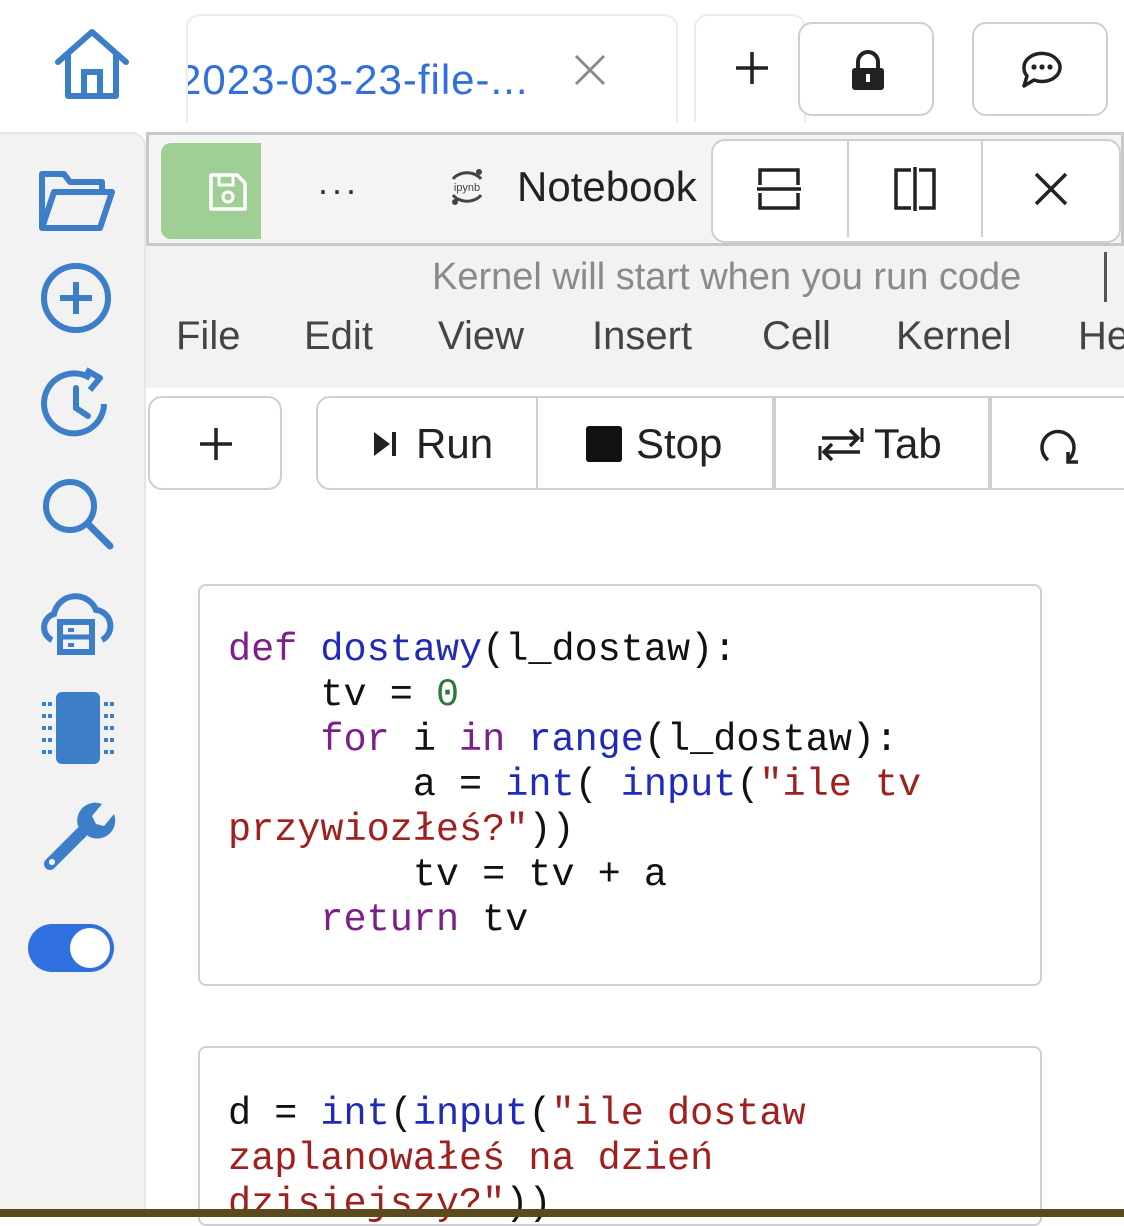 The width and height of the screenshot is (1124, 1226). I want to click on add-cell-button, so click(215, 443).